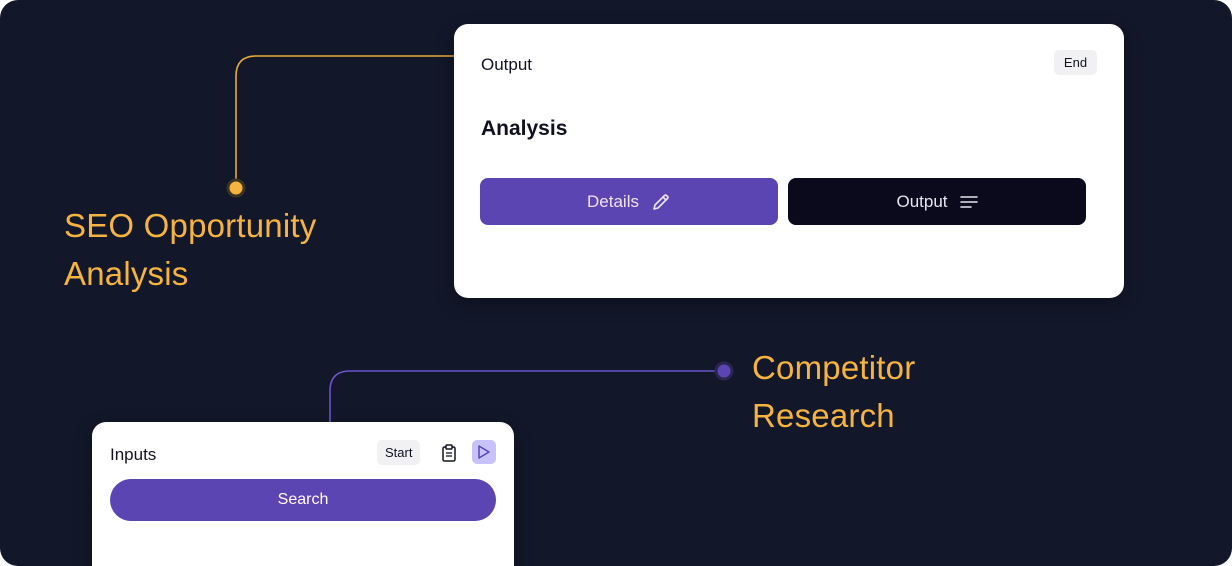 The image size is (1232, 566). Describe the element at coordinates (345, 121) in the screenshot. I see `connector-seo-output` at that location.